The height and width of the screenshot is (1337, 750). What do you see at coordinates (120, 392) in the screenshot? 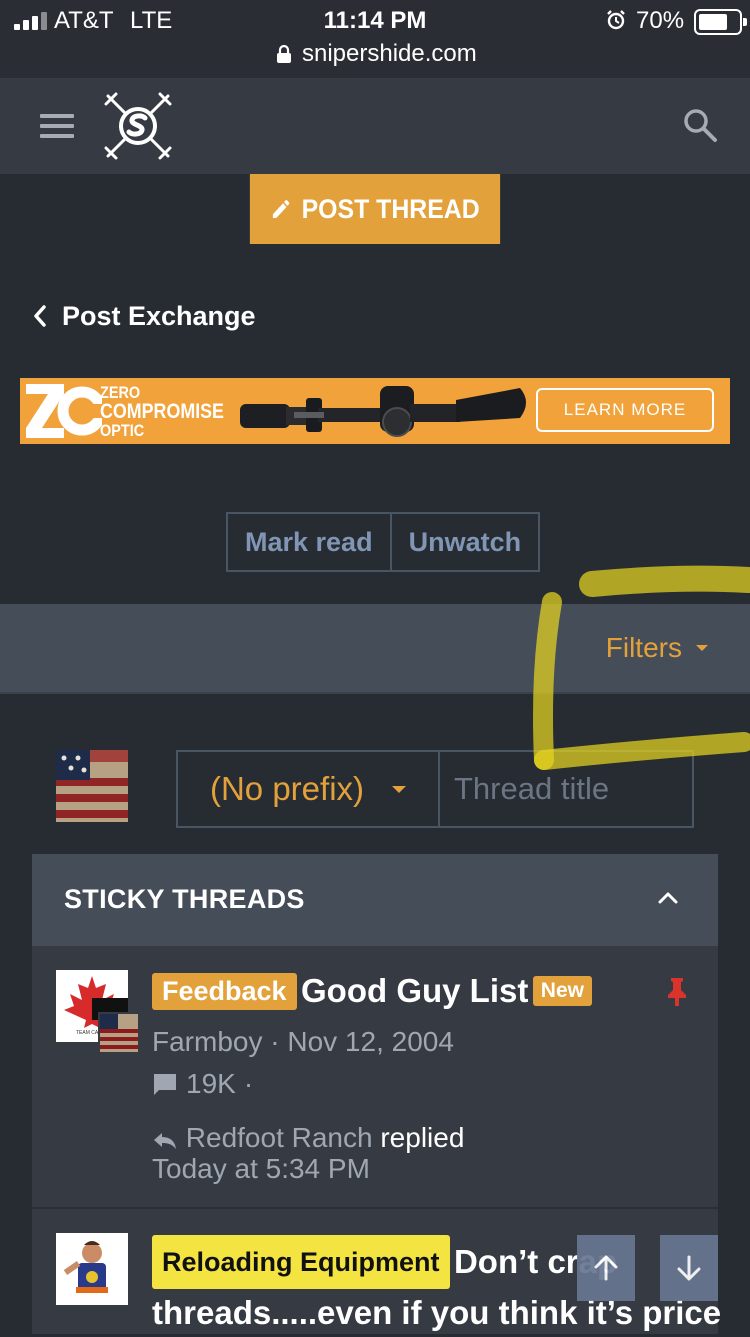
I see `ad-brand-line: ZERO` at bounding box center [120, 392].